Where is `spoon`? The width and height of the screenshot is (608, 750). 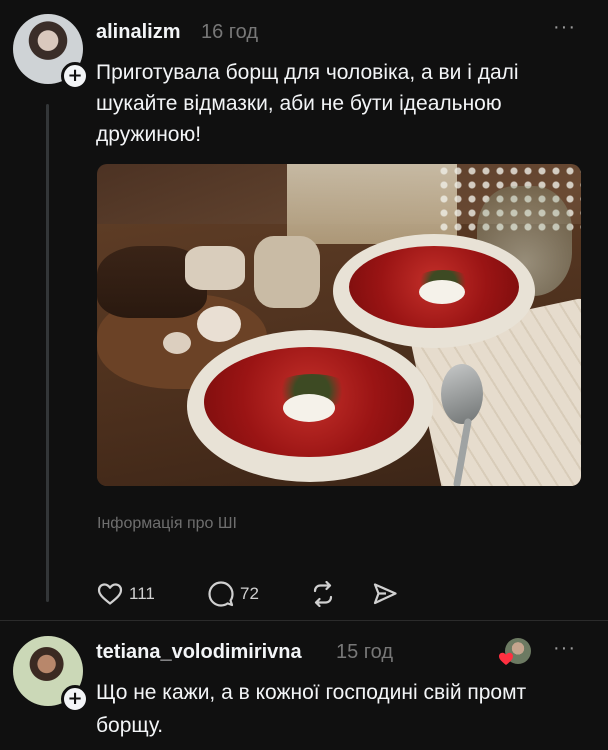
spoon is located at coordinates (462, 394).